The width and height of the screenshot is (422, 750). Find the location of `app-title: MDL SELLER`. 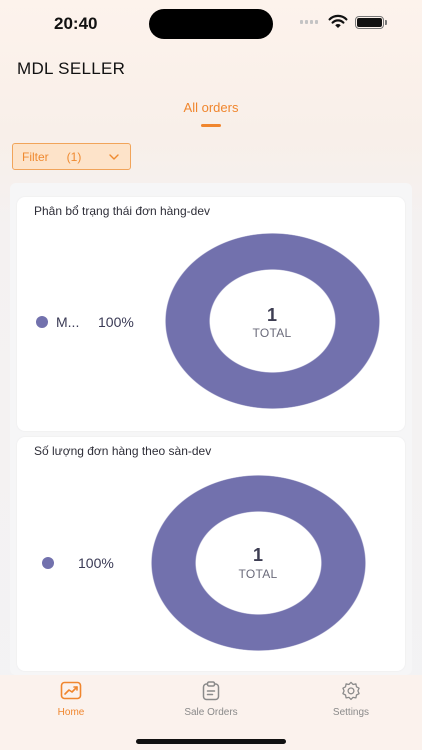

app-title: MDL SELLER is located at coordinates (71, 68).